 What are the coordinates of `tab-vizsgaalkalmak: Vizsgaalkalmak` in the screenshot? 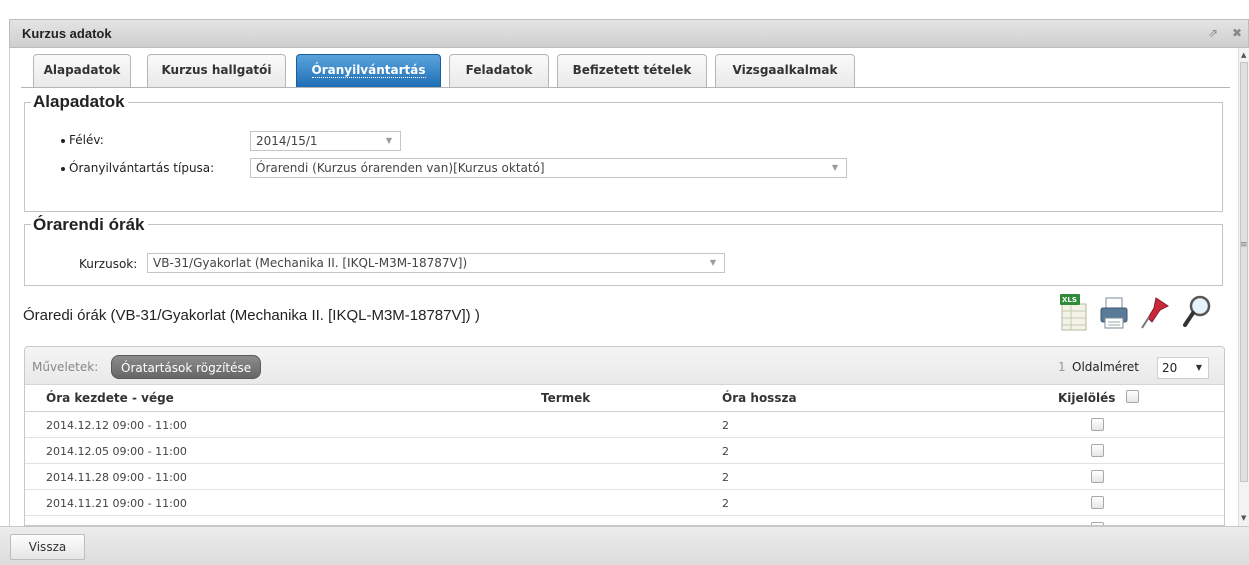 It's located at (785, 70).